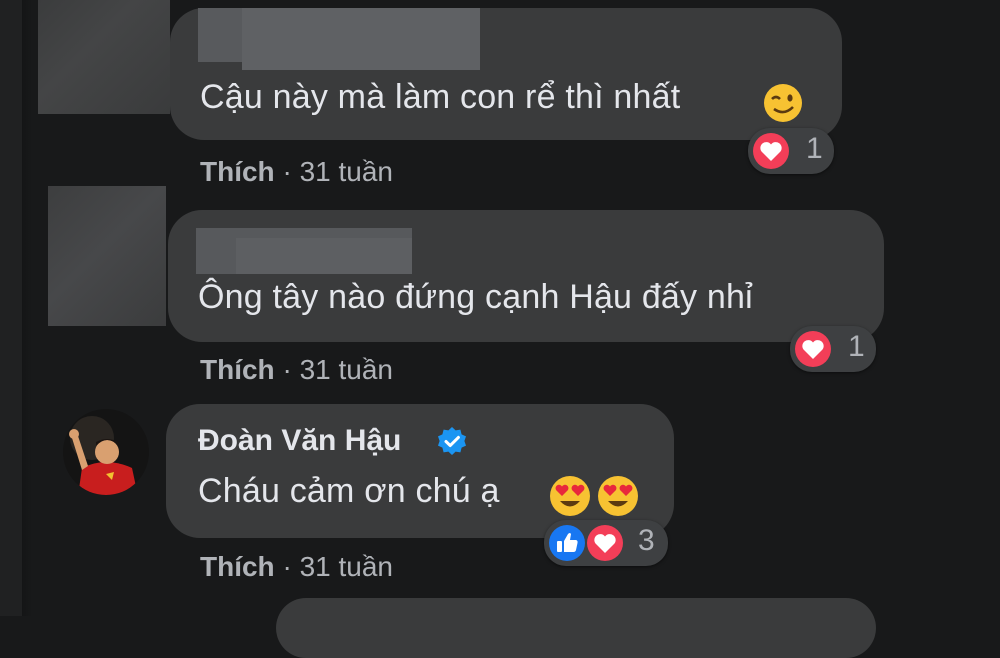 The height and width of the screenshot is (658, 1000). Describe the element at coordinates (106, 452) in the screenshot. I see `author-avatar` at that location.